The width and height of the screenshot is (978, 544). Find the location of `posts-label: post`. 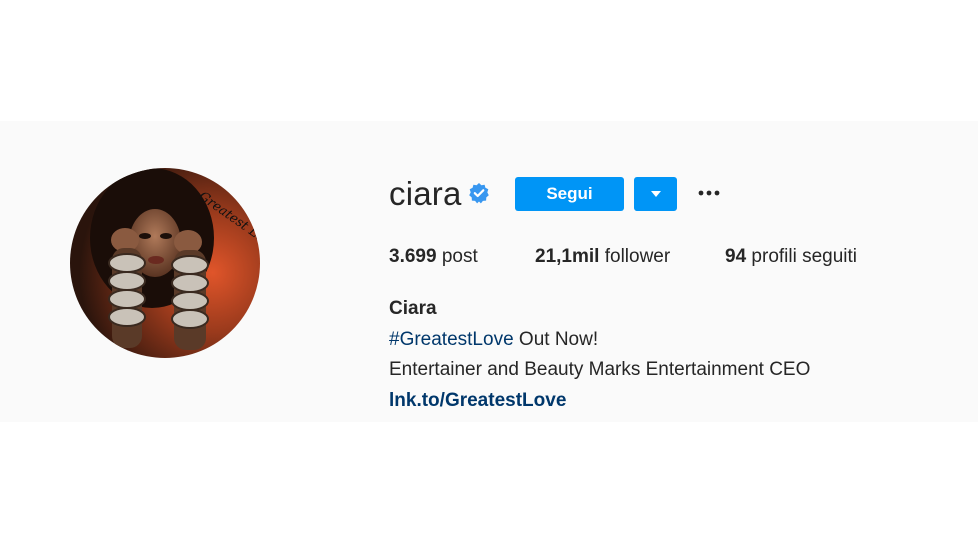

posts-label: post is located at coordinates (459, 256).